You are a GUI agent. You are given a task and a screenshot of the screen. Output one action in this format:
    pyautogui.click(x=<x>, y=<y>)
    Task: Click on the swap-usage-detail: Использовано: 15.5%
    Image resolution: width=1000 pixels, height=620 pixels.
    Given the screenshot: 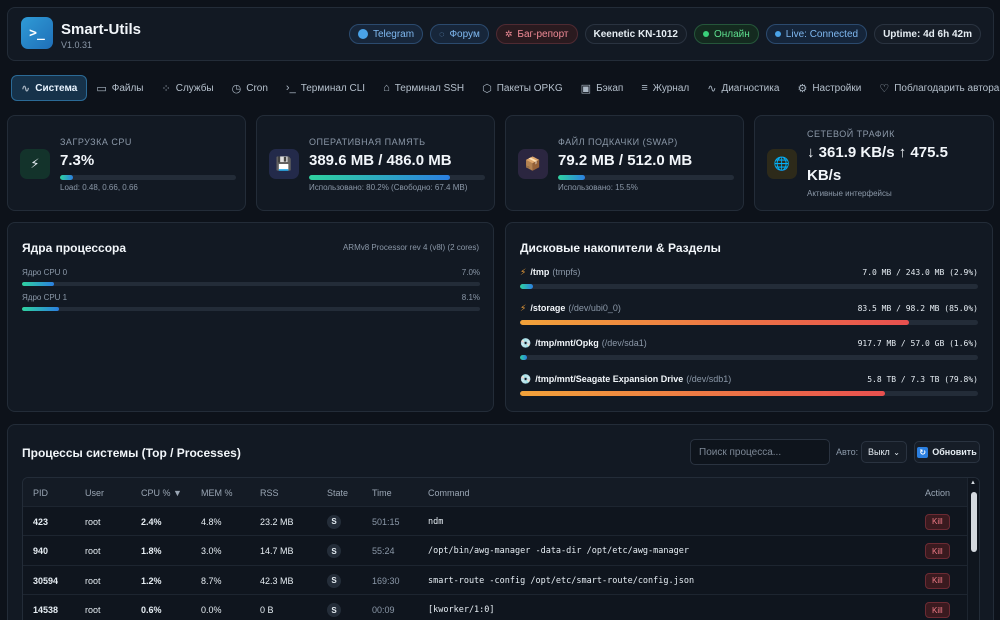 What is the action you would take?
    pyautogui.click(x=598, y=187)
    